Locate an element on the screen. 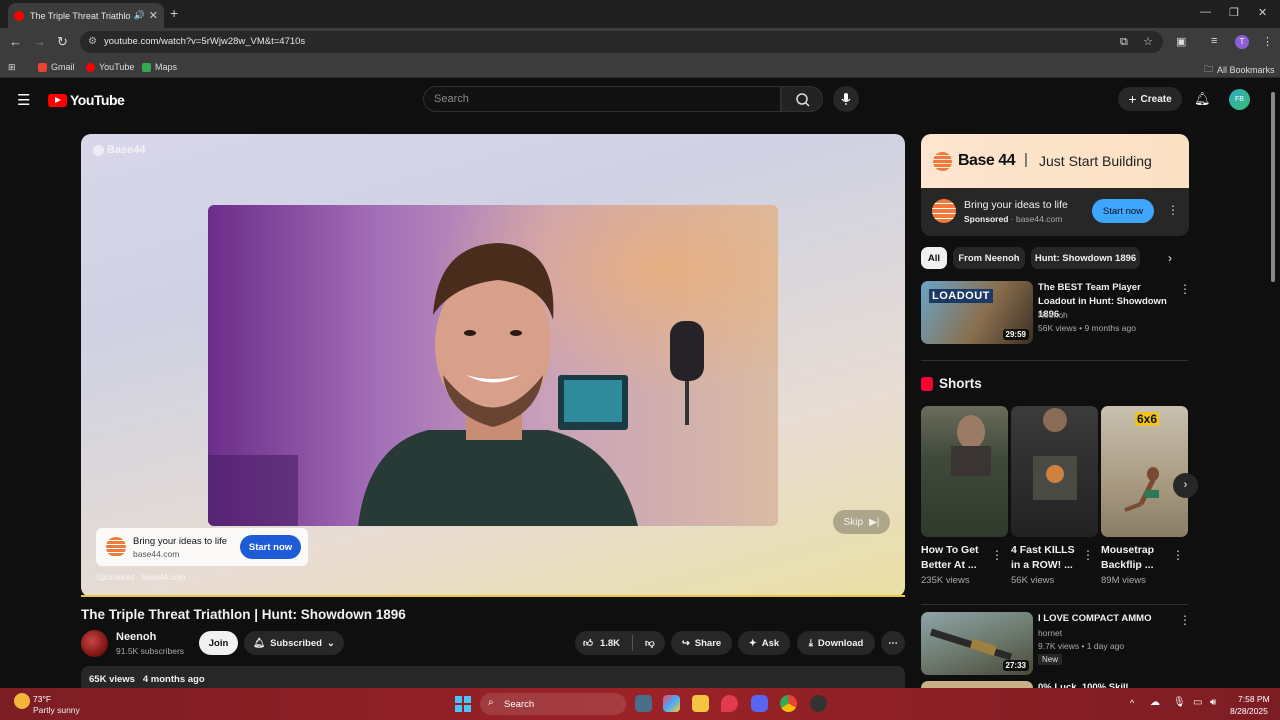 This screenshot has height=720, width=1280. forward-icon: → is located at coordinates (39, 41).